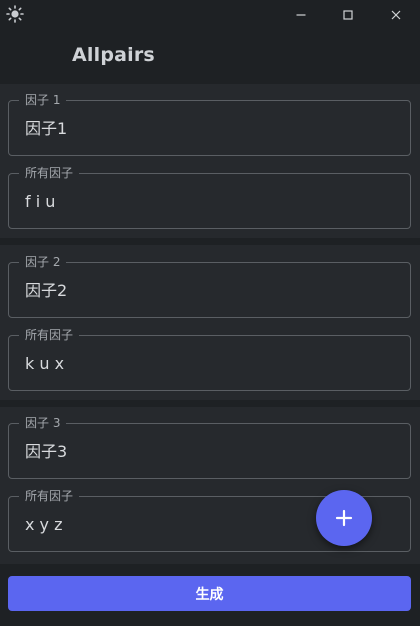 The width and height of the screenshot is (420, 626). What do you see at coordinates (40, 202) in the screenshot?
I see `factor-values-value: f i u` at bounding box center [40, 202].